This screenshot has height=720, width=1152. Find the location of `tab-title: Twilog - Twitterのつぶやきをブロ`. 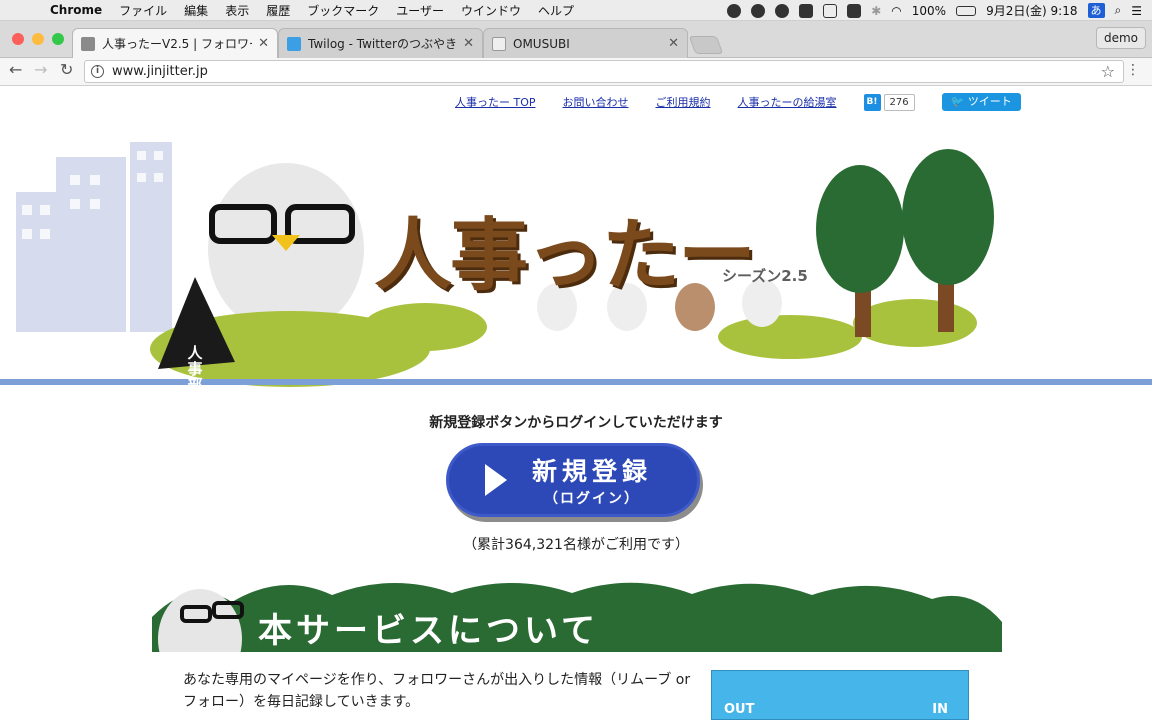

tab-title: Twilog - Twitterのつぶやきをブロ is located at coordinates (382, 44).